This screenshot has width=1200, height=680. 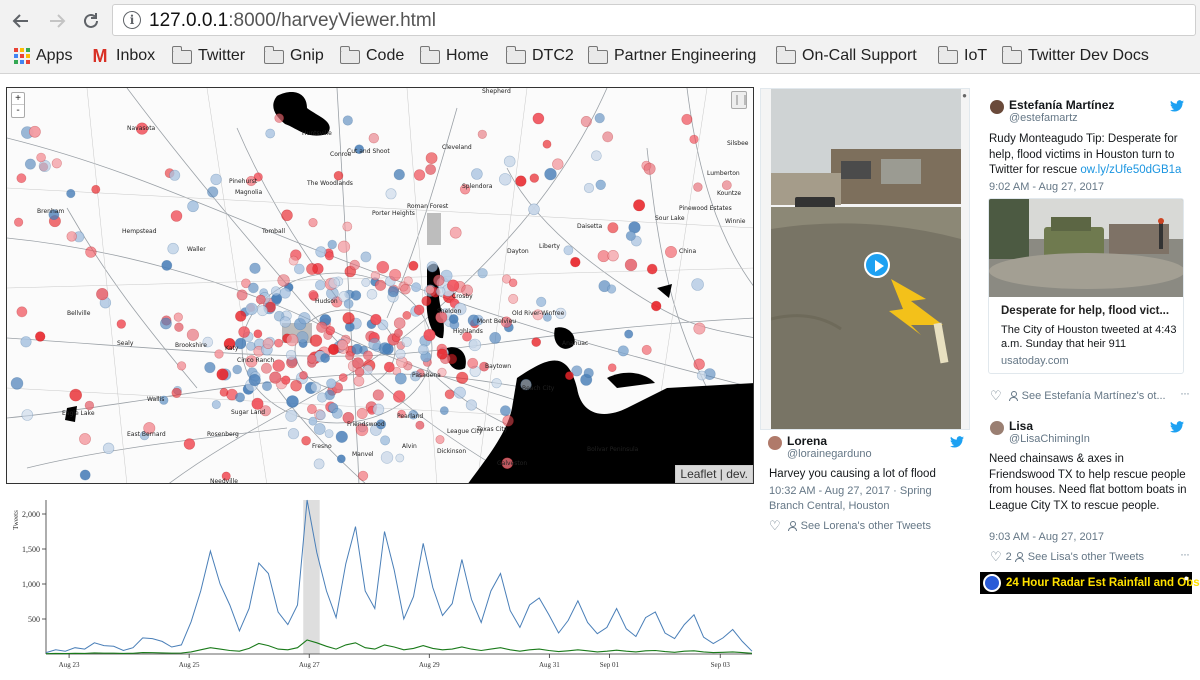 What do you see at coordinates (1046, 187) in the screenshot?
I see `tweet-timestamp: 9:02 AM - Aug 27, 2017` at bounding box center [1046, 187].